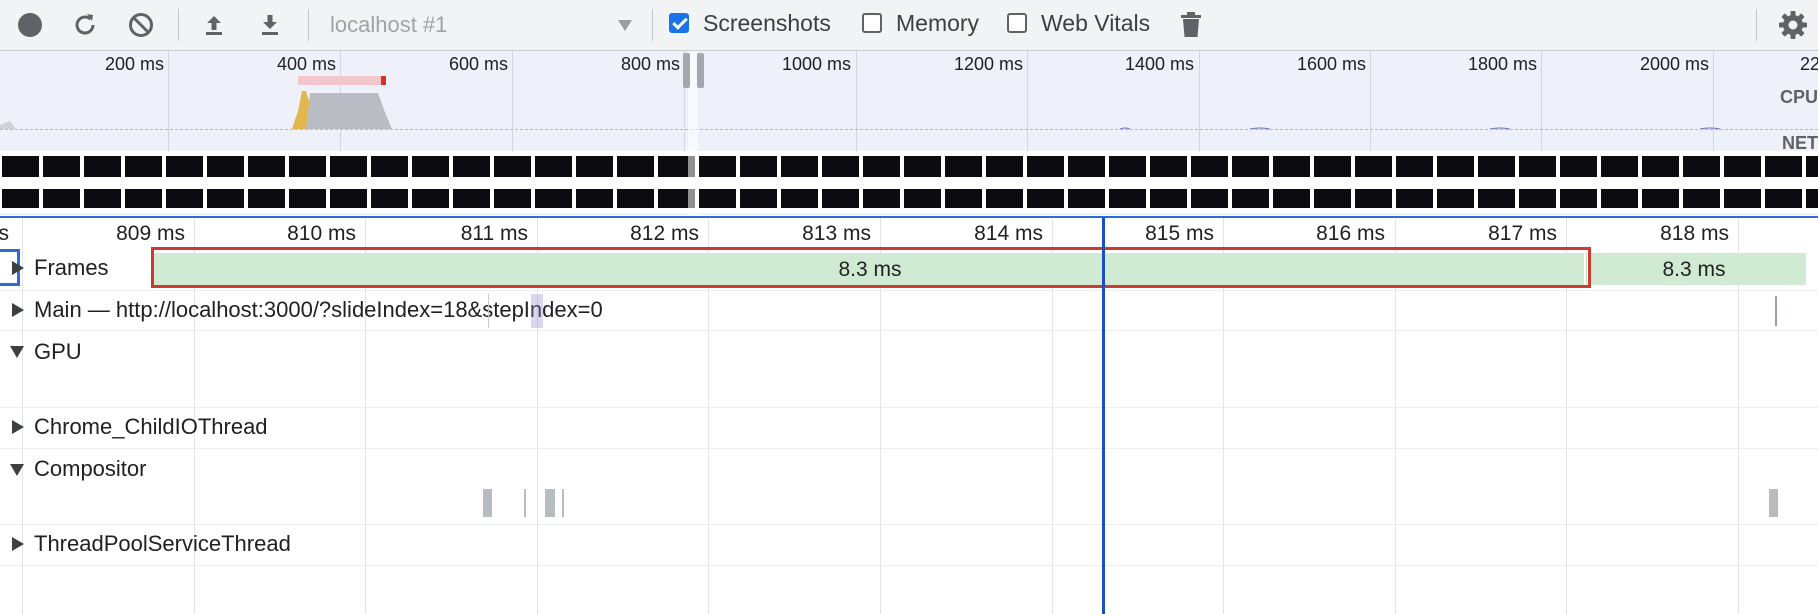 This screenshot has width=1818, height=614. What do you see at coordinates (872, 23) in the screenshot?
I see `memory-checkbox` at bounding box center [872, 23].